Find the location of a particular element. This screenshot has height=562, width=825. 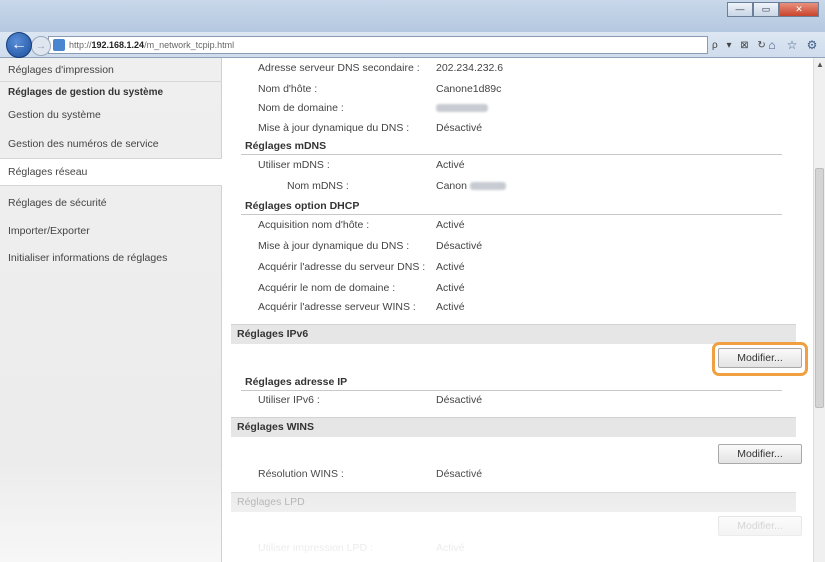

mdns-use-value: Activé is located at coordinates (450, 165).